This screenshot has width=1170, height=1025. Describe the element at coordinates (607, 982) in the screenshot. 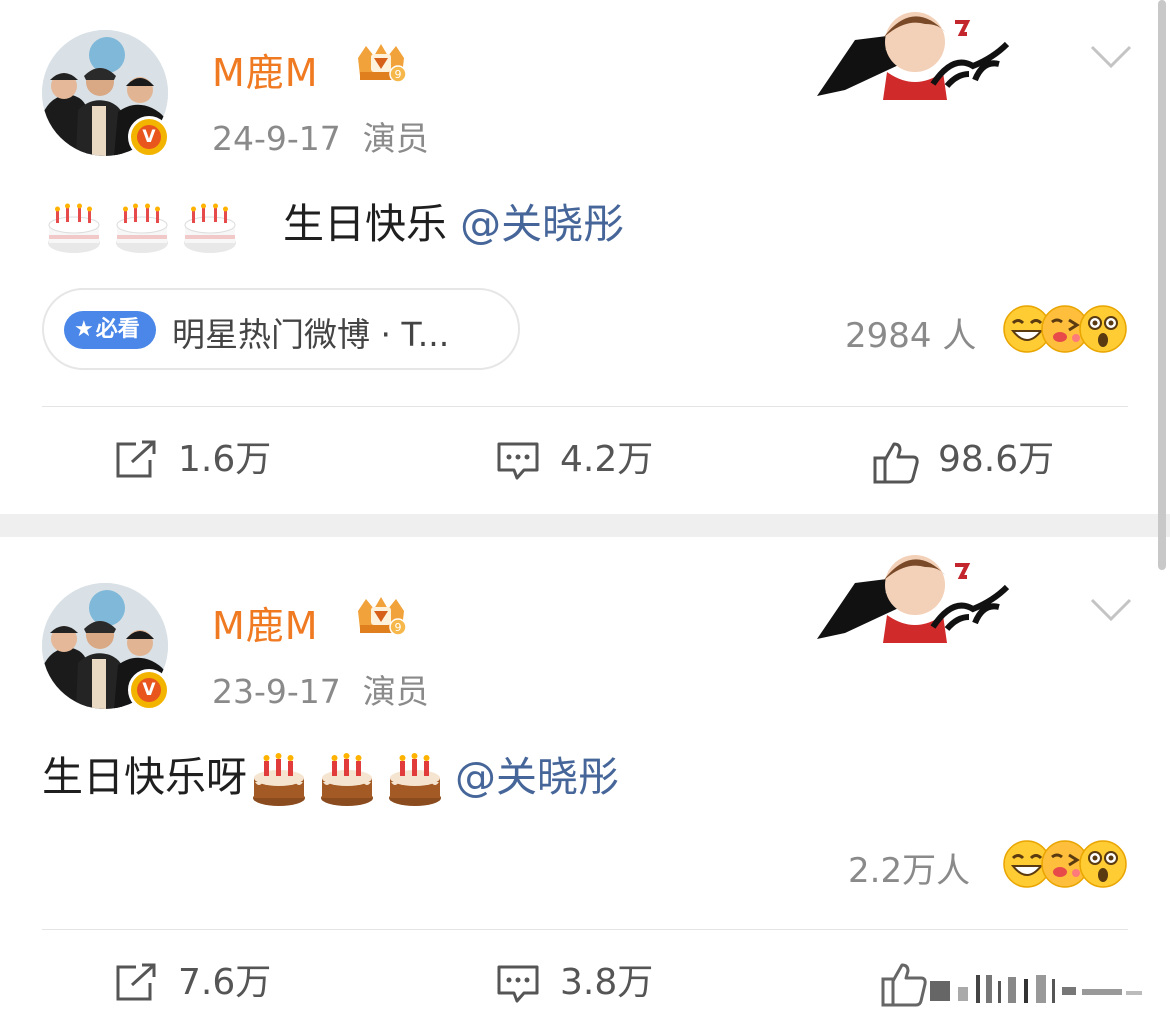

I see `comment-count: 3.8万` at that location.